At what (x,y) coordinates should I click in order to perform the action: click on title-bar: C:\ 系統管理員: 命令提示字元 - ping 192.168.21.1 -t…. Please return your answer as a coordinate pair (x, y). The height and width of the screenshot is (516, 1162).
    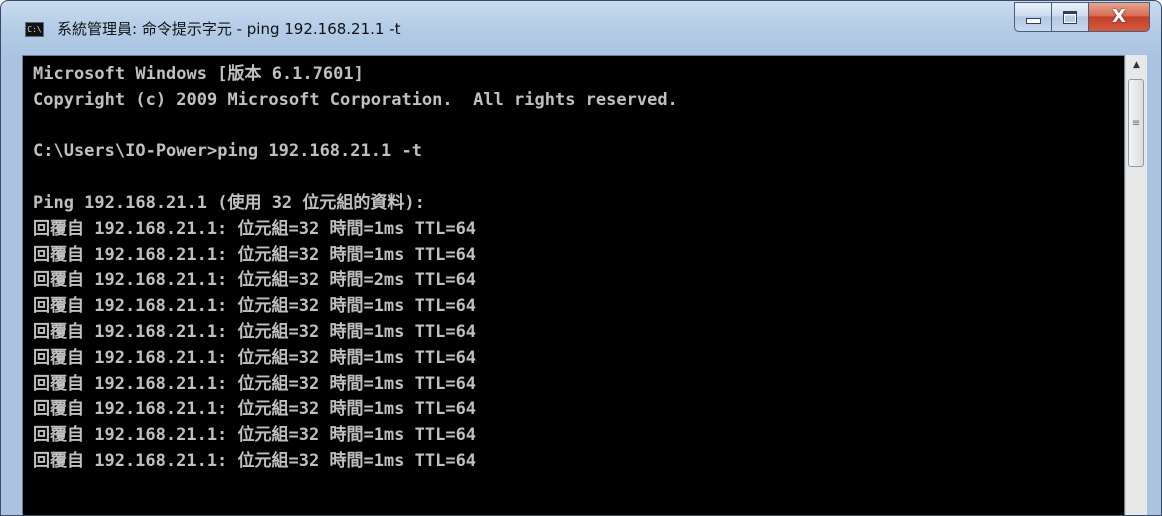
    Looking at the image, I should click on (581, 27).